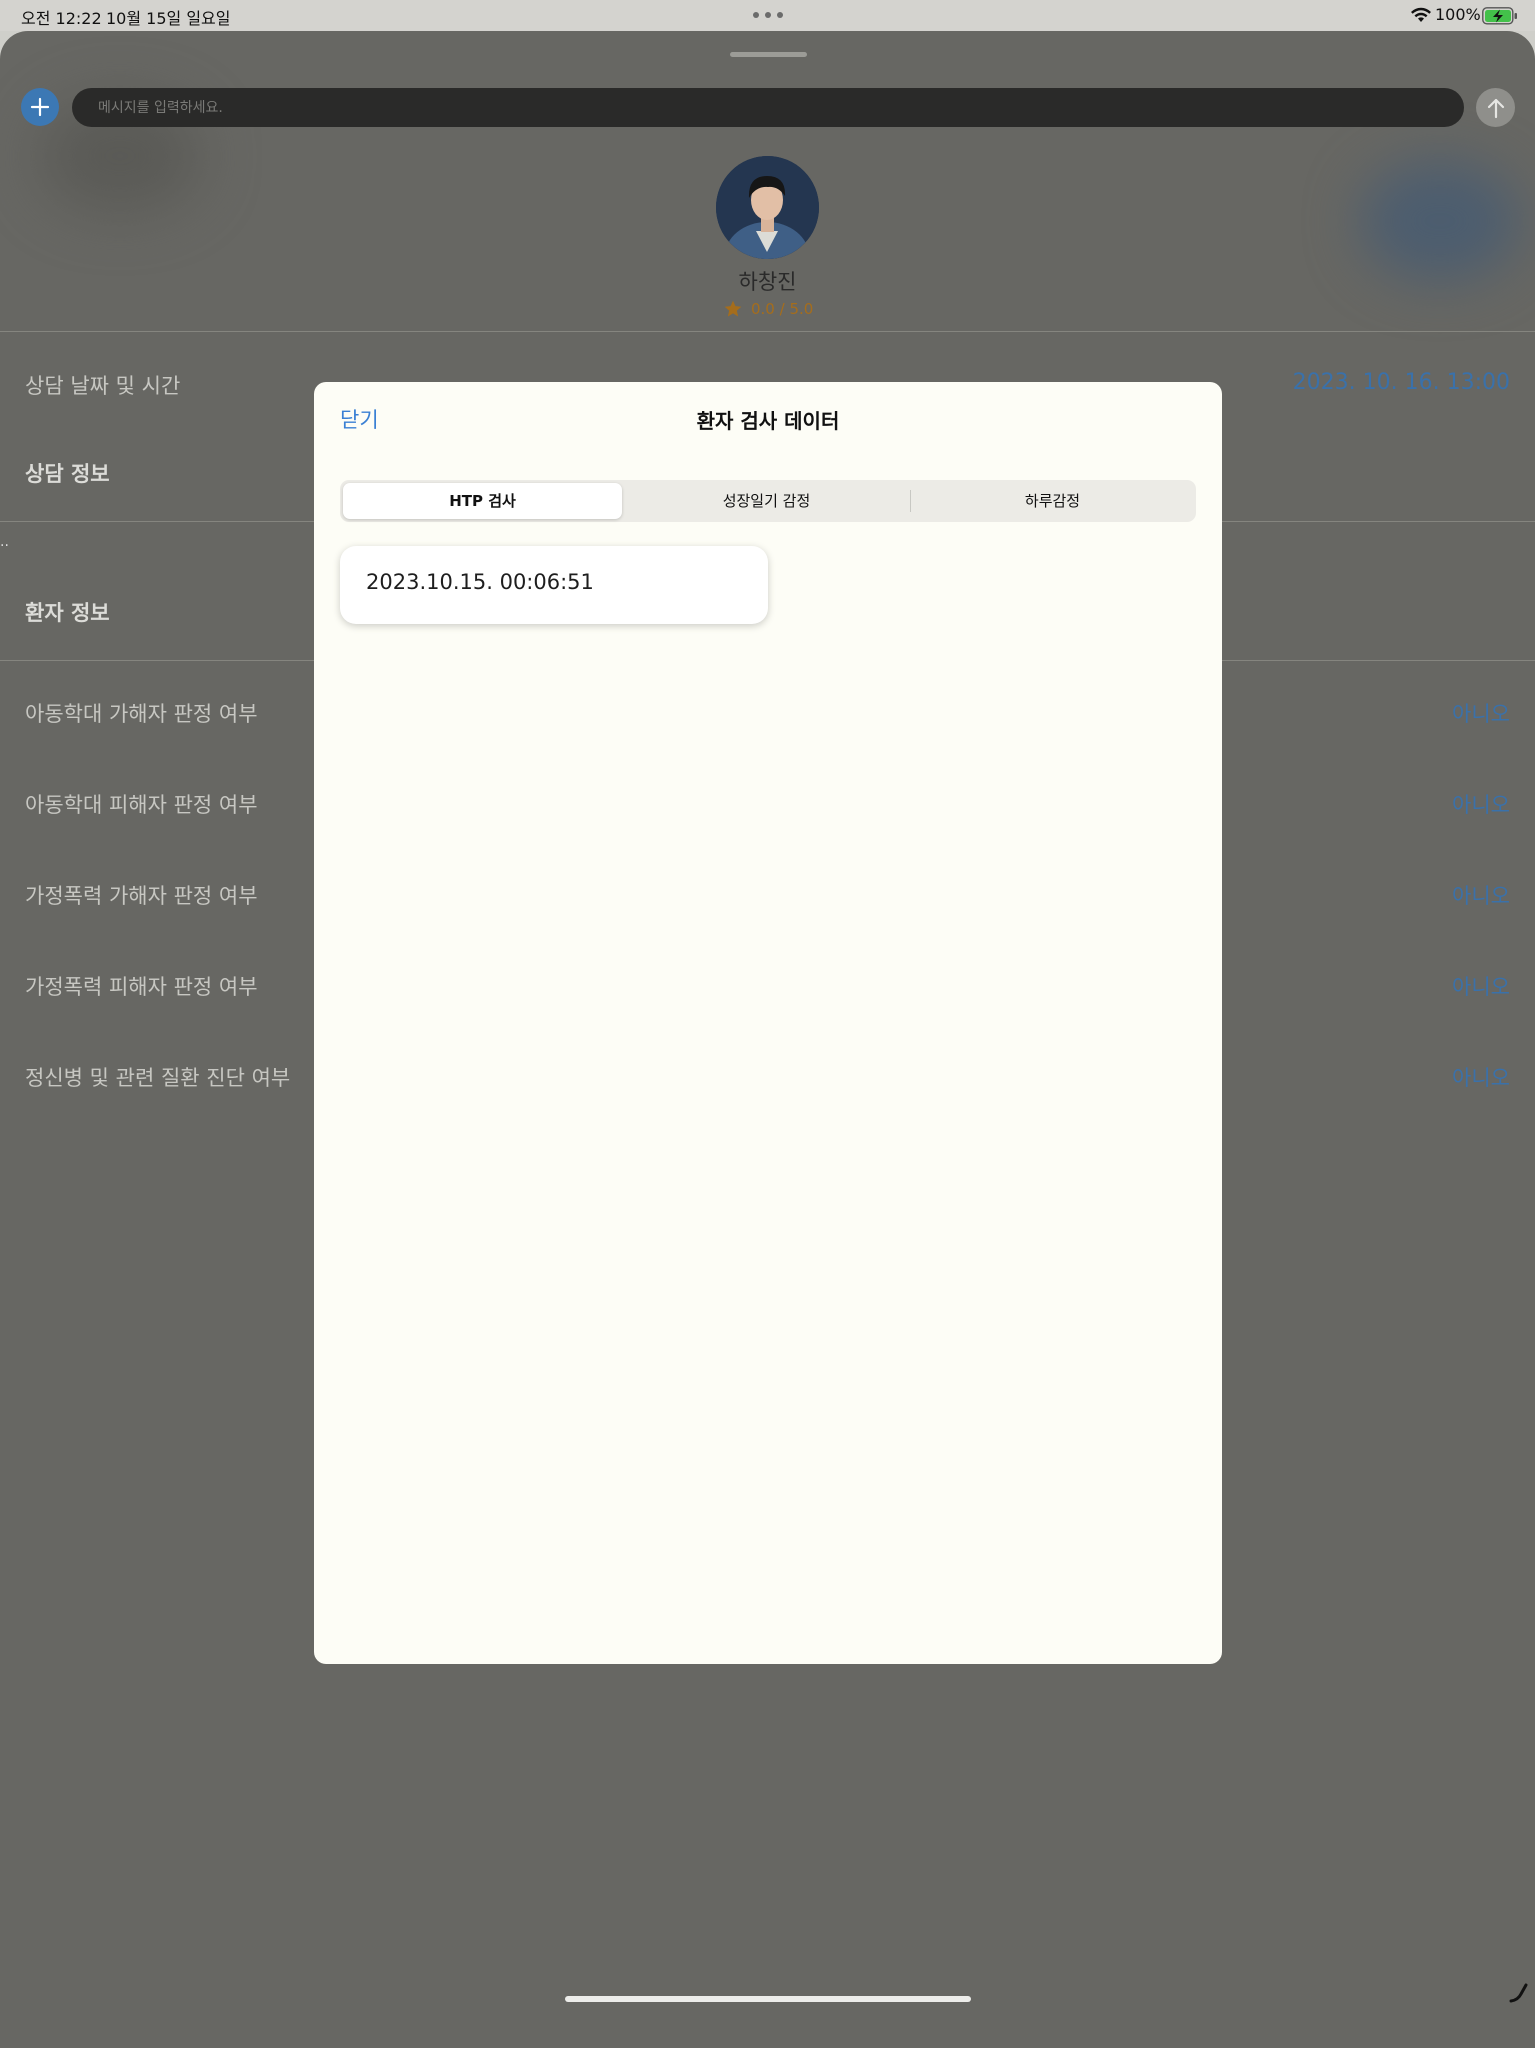 This screenshot has height=2048, width=1535. Describe the element at coordinates (4, 546) in the screenshot. I see `ellipsis-icon: ··` at that location.